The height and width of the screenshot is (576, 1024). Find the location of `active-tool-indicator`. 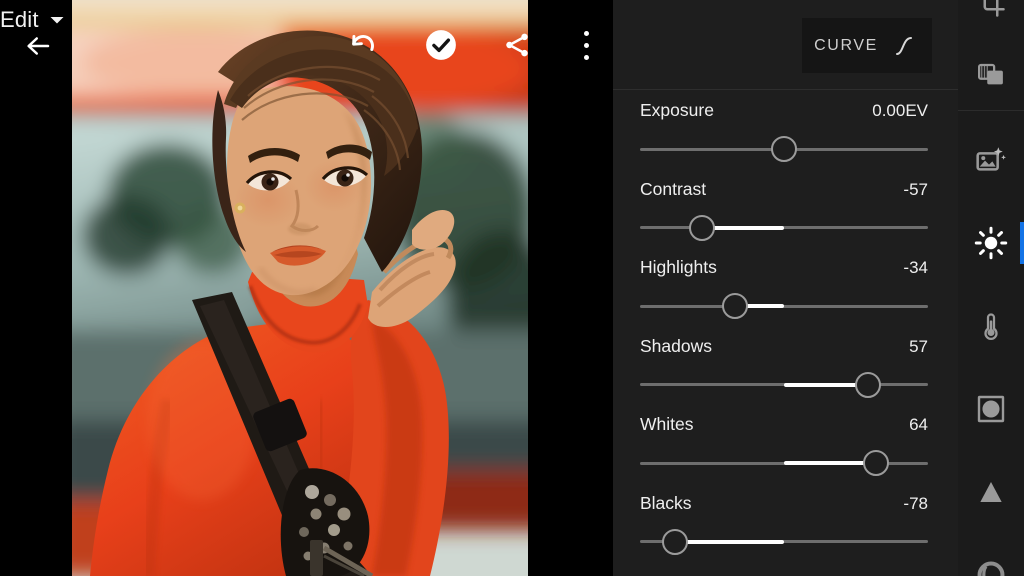

active-tool-indicator is located at coordinates (1022, 243).